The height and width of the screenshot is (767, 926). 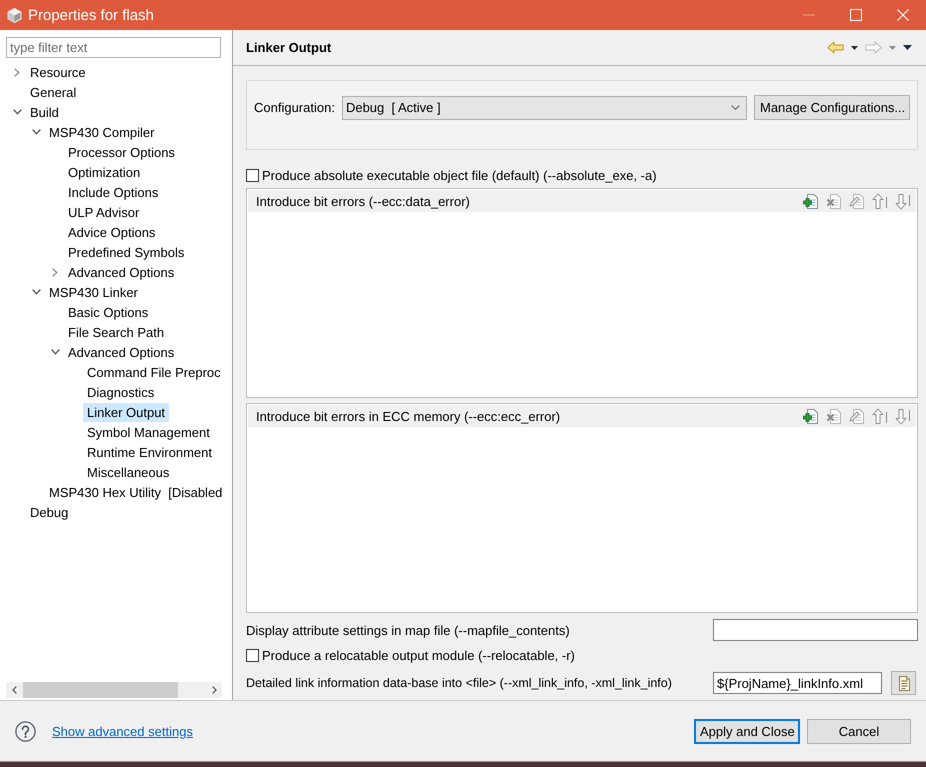 What do you see at coordinates (148, 432) in the screenshot?
I see `tree-item: Symbol Management` at bounding box center [148, 432].